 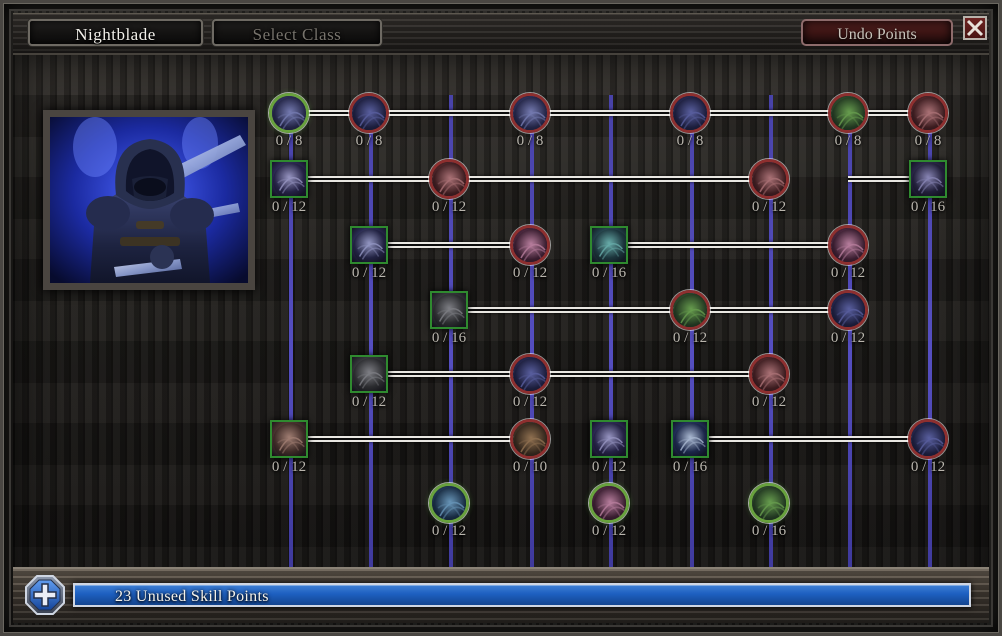 I want to click on character-portrait, so click(x=149, y=200).